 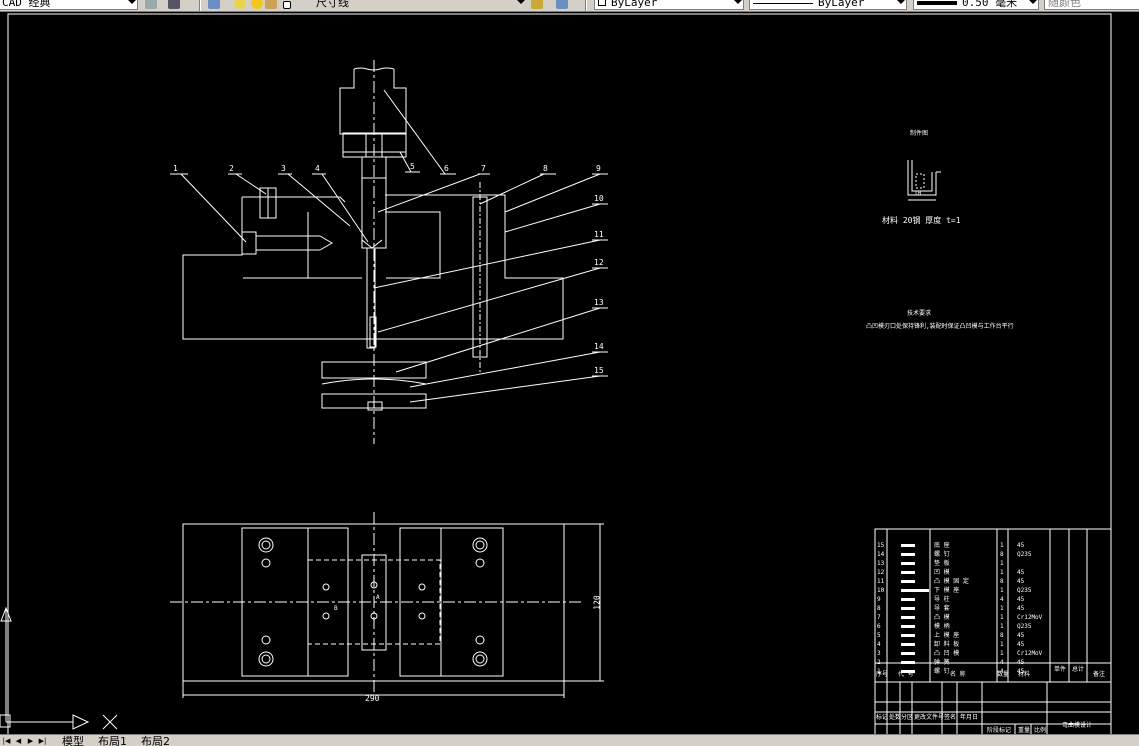 What do you see at coordinates (599, 234) in the screenshot?
I see `balloon-11: 11` at bounding box center [599, 234].